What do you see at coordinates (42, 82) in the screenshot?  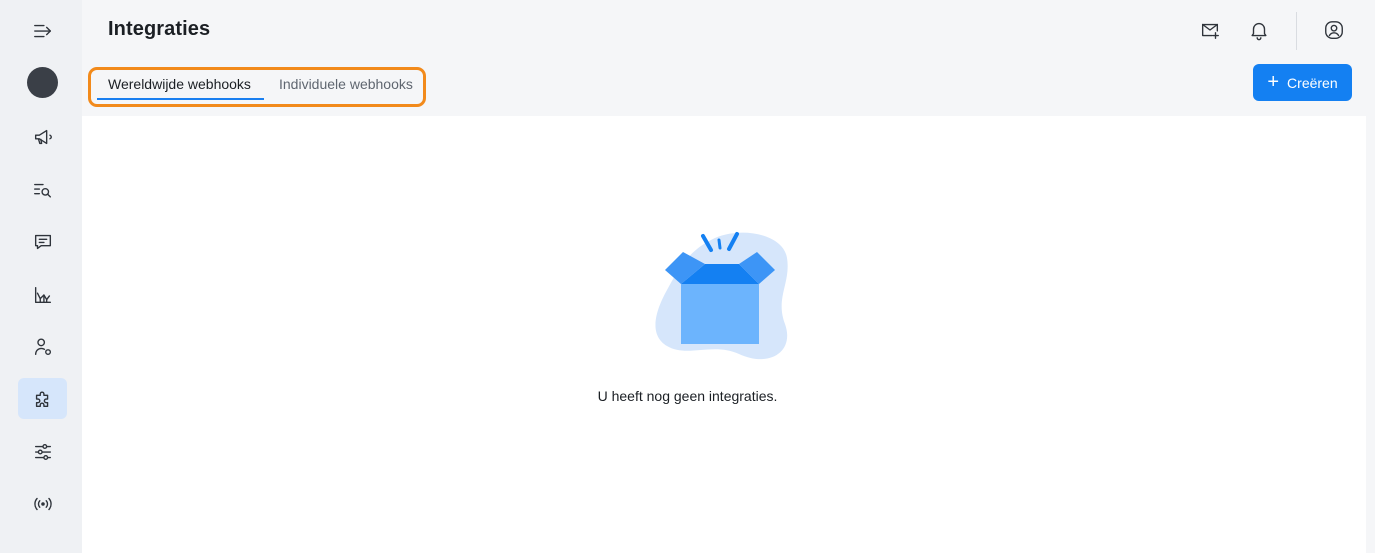 I see `avatar` at bounding box center [42, 82].